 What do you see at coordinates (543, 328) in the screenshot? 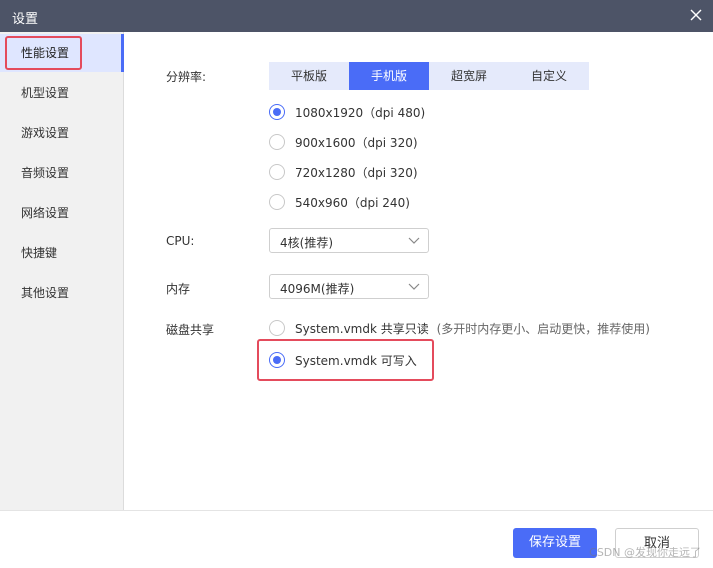
I see `disk-option-readonly-hint: (多开时内存更小、启动更快，推荐使用)` at bounding box center [543, 328].